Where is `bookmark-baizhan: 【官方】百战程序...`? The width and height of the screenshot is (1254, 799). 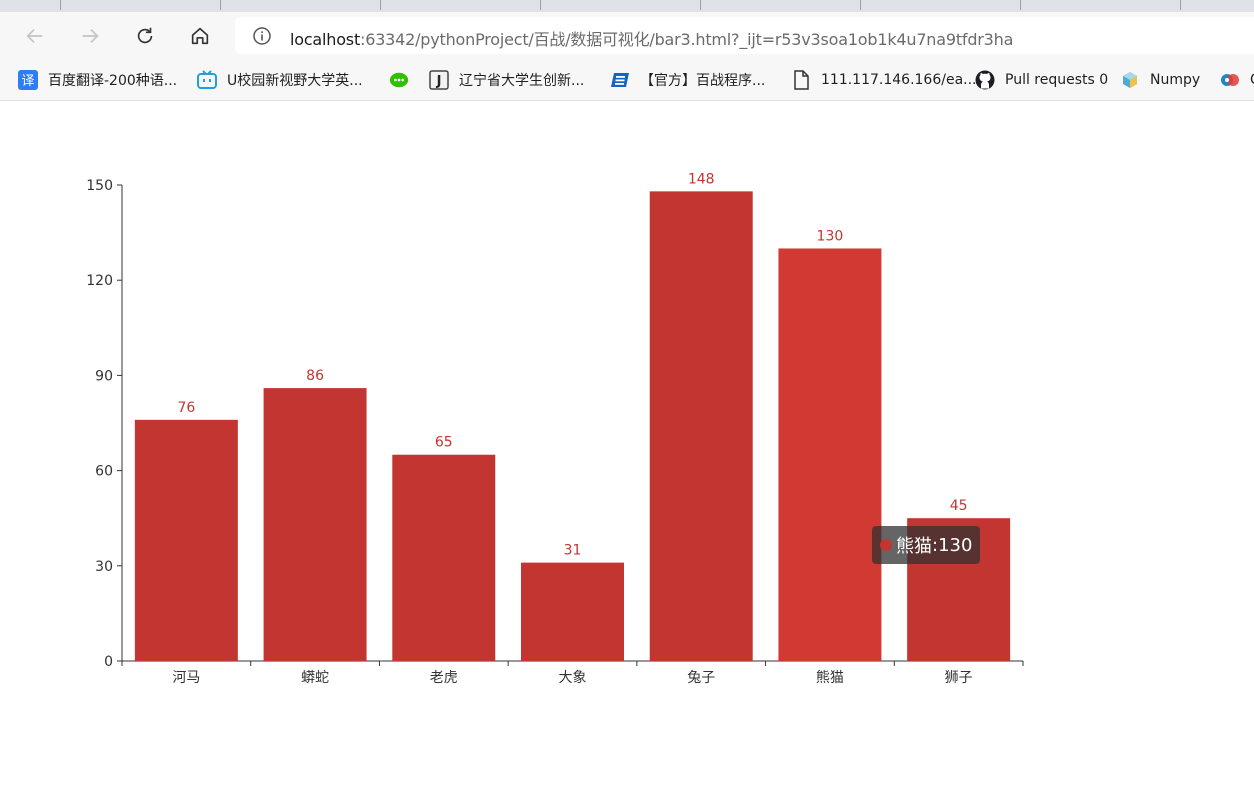
bookmark-baizhan: 【官方】百战程序... is located at coordinates (687, 80).